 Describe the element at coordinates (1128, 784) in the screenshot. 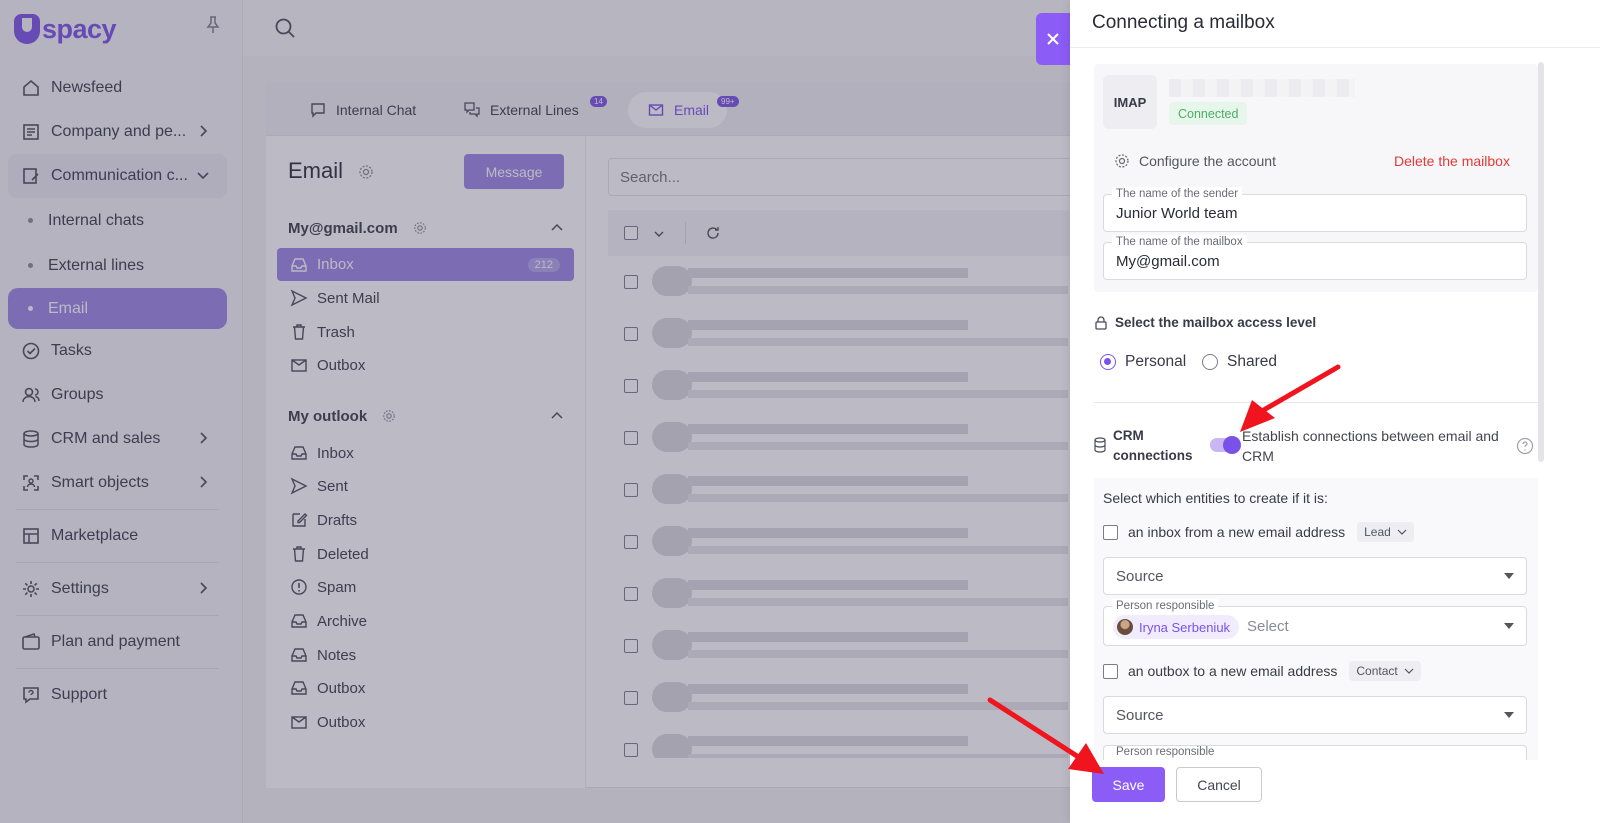

I see `save-button: Save` at that location.